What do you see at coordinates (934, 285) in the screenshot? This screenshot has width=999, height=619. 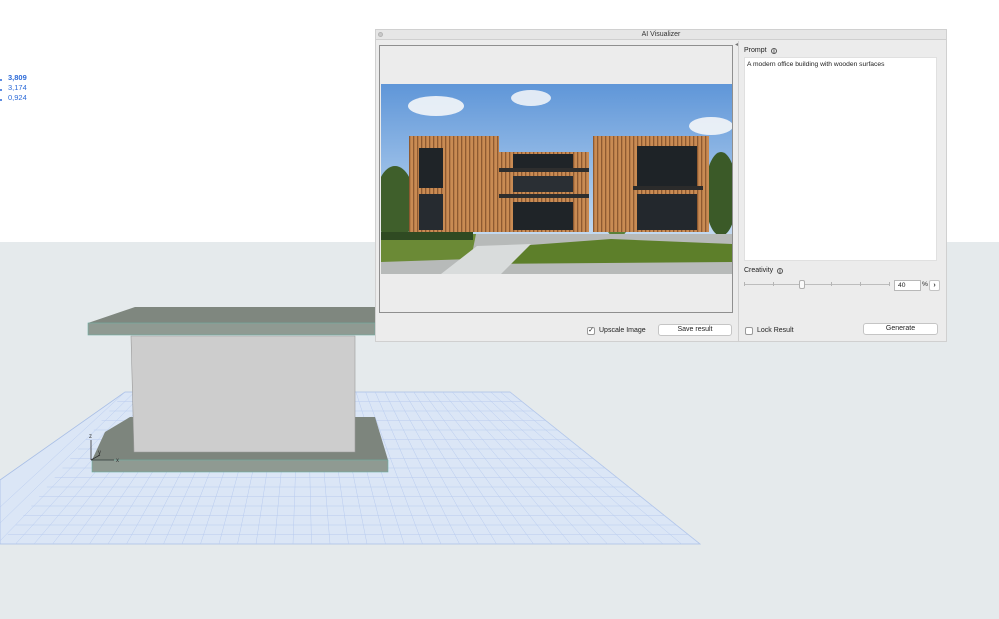 I see `chevron-right-icon: ›` at bounding box center [934, 285].